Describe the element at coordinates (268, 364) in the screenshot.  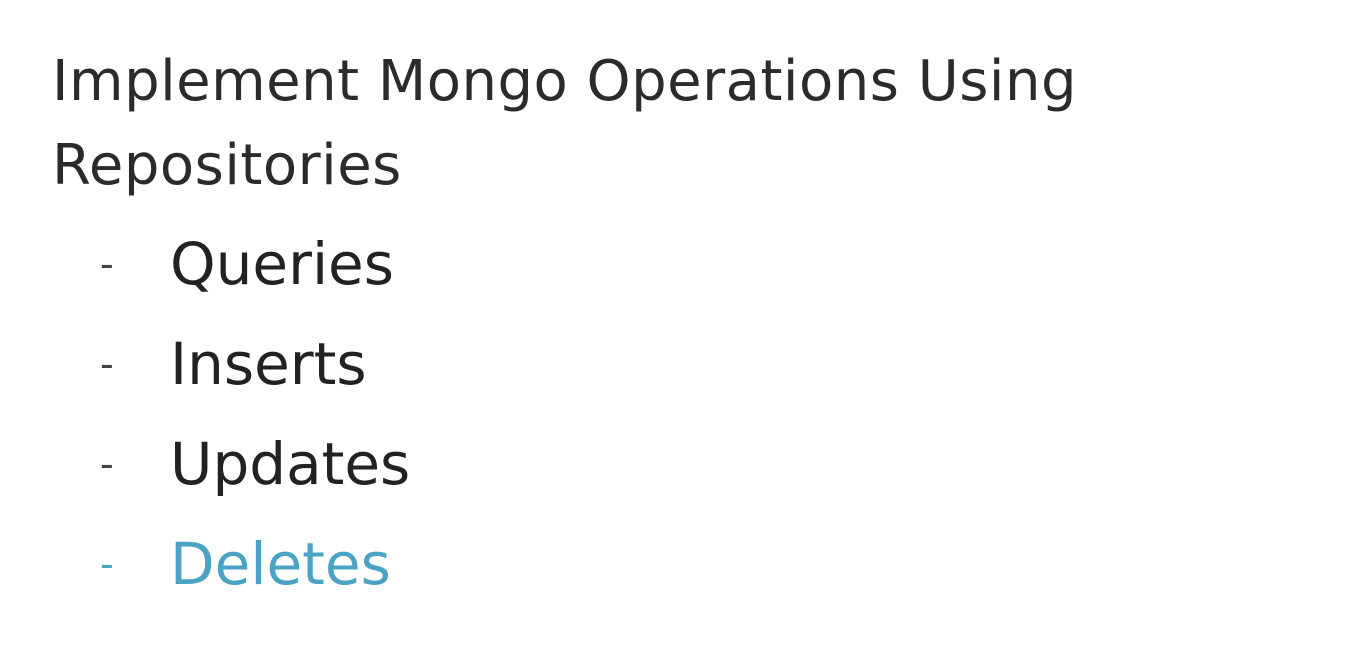
I see `bullet-label: Inserts` at that location.